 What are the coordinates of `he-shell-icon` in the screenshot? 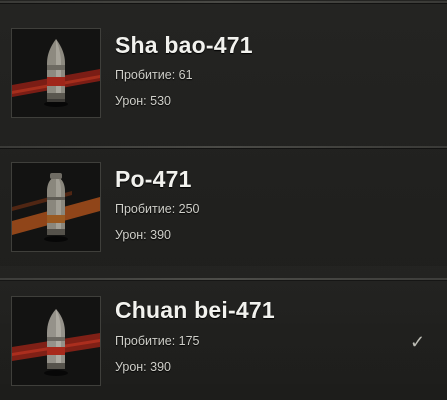 It's located at (56, 73).